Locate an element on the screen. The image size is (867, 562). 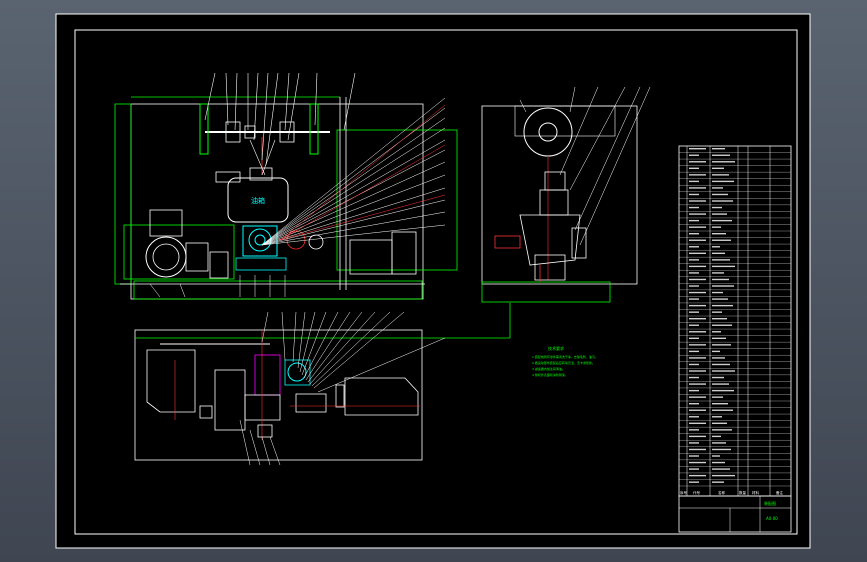
notes-line-1: 1.装配前所有零件需清洗干净，去除毛刺、油污。 is located at coordinates (565, 356).